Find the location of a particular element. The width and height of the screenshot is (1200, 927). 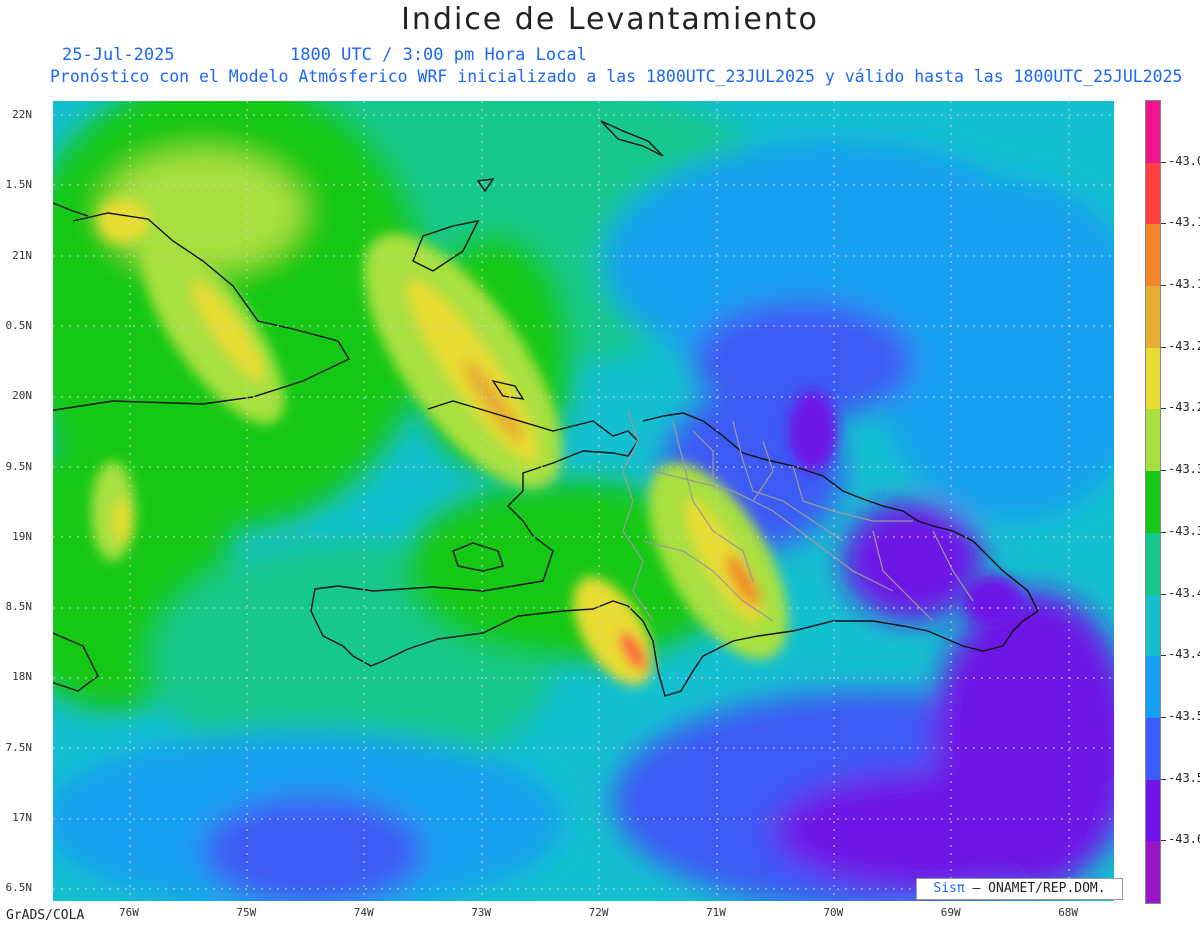

latitude-label: 7.5N is located at coordinates (19, 747).